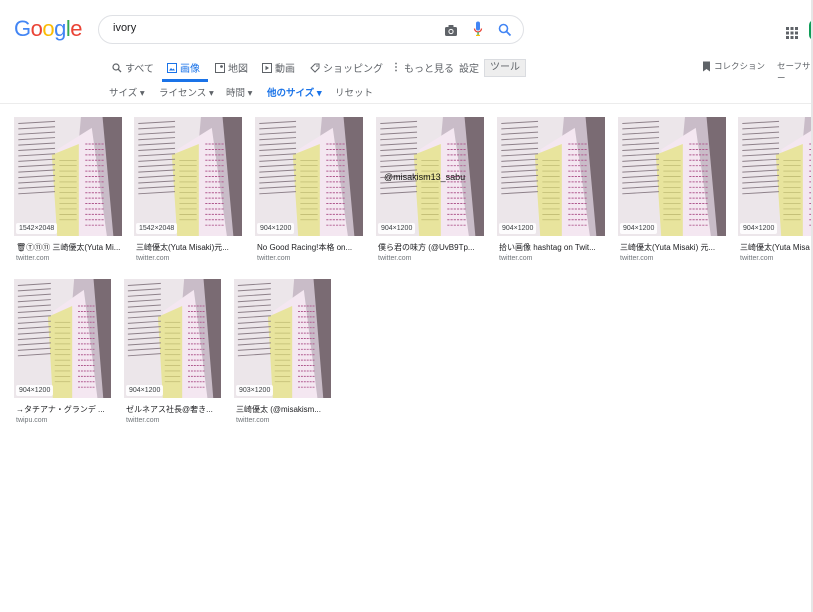 The image size is (813, 612). What do you see at coordinates (294, 92) in the screenshot?
I see `filter-other-sizes: 他のサイズ ▾` at bounding box center [294, 92].